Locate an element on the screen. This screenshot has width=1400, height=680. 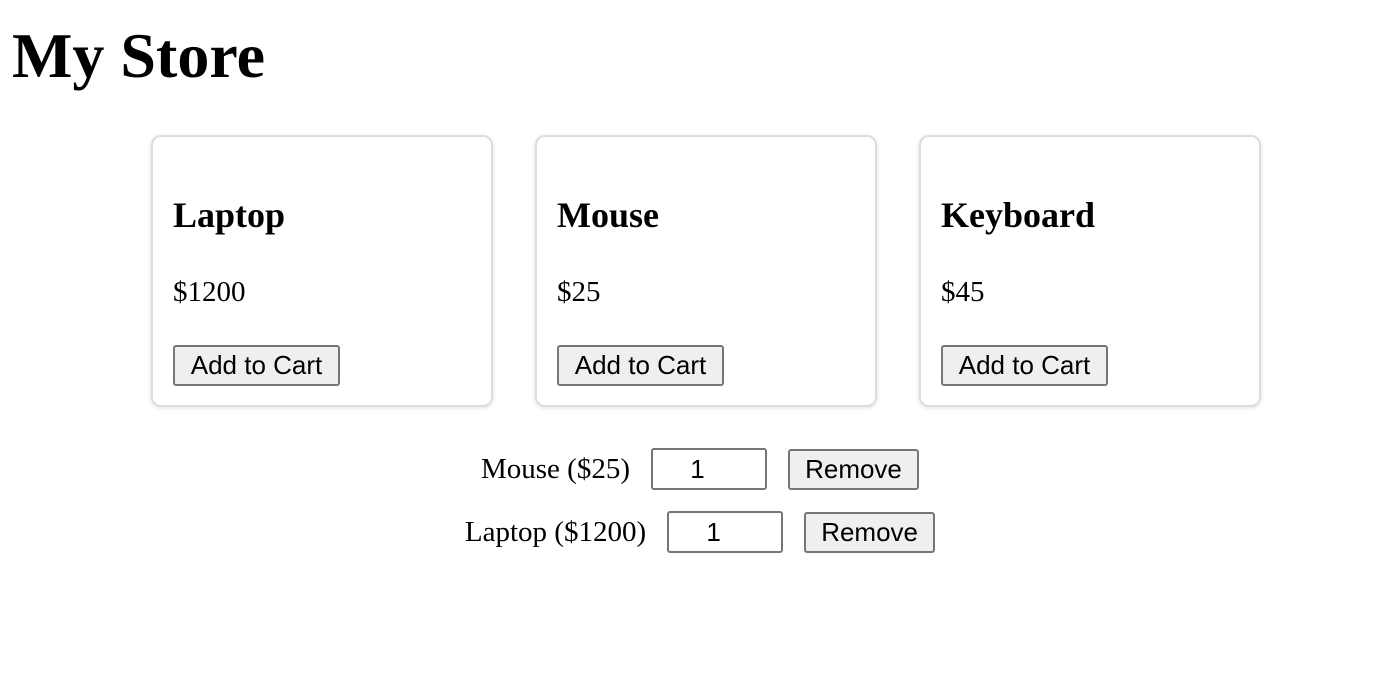
page-title: My Store is located at coordinates (138, 55).